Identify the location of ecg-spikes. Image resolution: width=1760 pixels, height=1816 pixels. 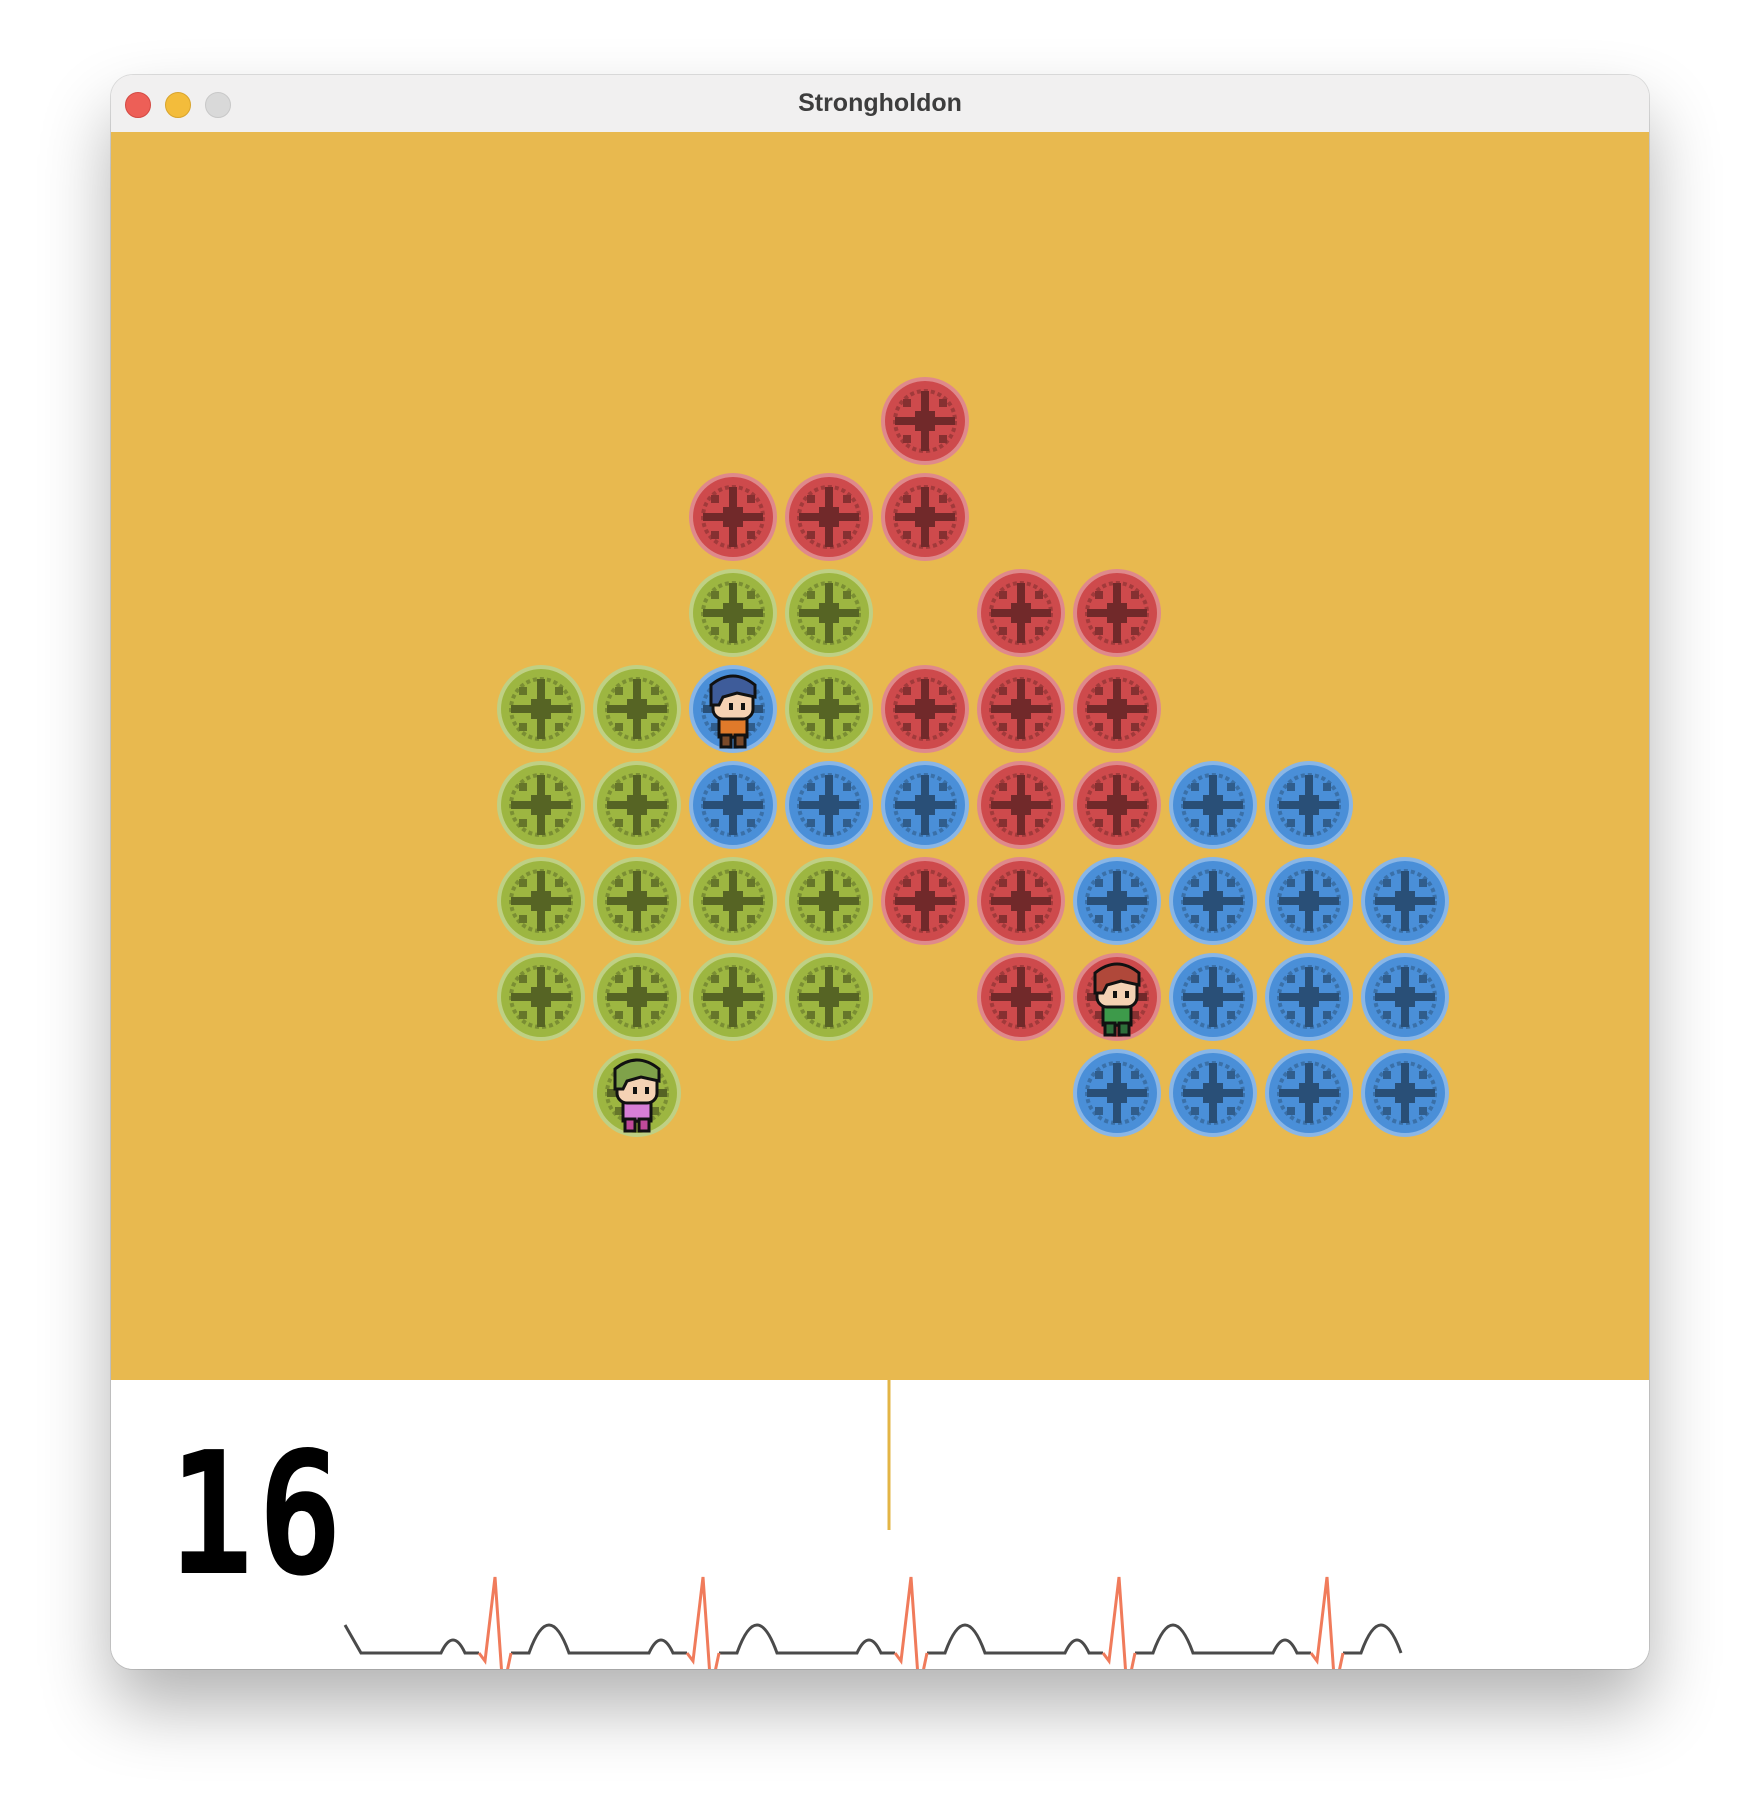
(911, 1622).